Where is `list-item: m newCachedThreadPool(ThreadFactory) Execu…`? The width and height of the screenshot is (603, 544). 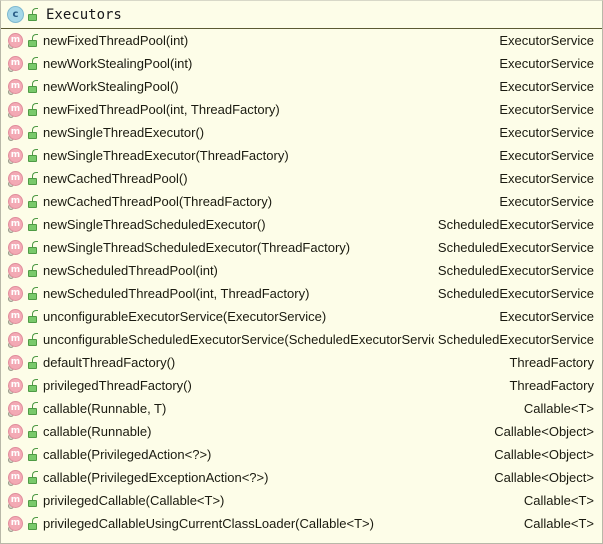
list-item: m newCachedThreadPool(ThreadFactory) Execu… is located at coordinates (301, 201).